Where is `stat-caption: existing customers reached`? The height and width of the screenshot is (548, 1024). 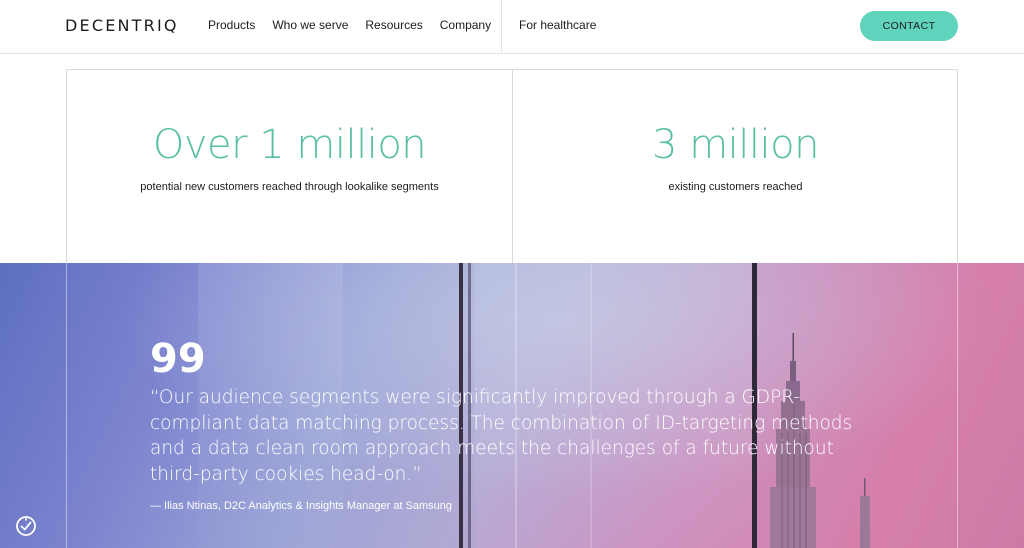 stat-caption: existing customers reached is located at coordinates (735, 187).